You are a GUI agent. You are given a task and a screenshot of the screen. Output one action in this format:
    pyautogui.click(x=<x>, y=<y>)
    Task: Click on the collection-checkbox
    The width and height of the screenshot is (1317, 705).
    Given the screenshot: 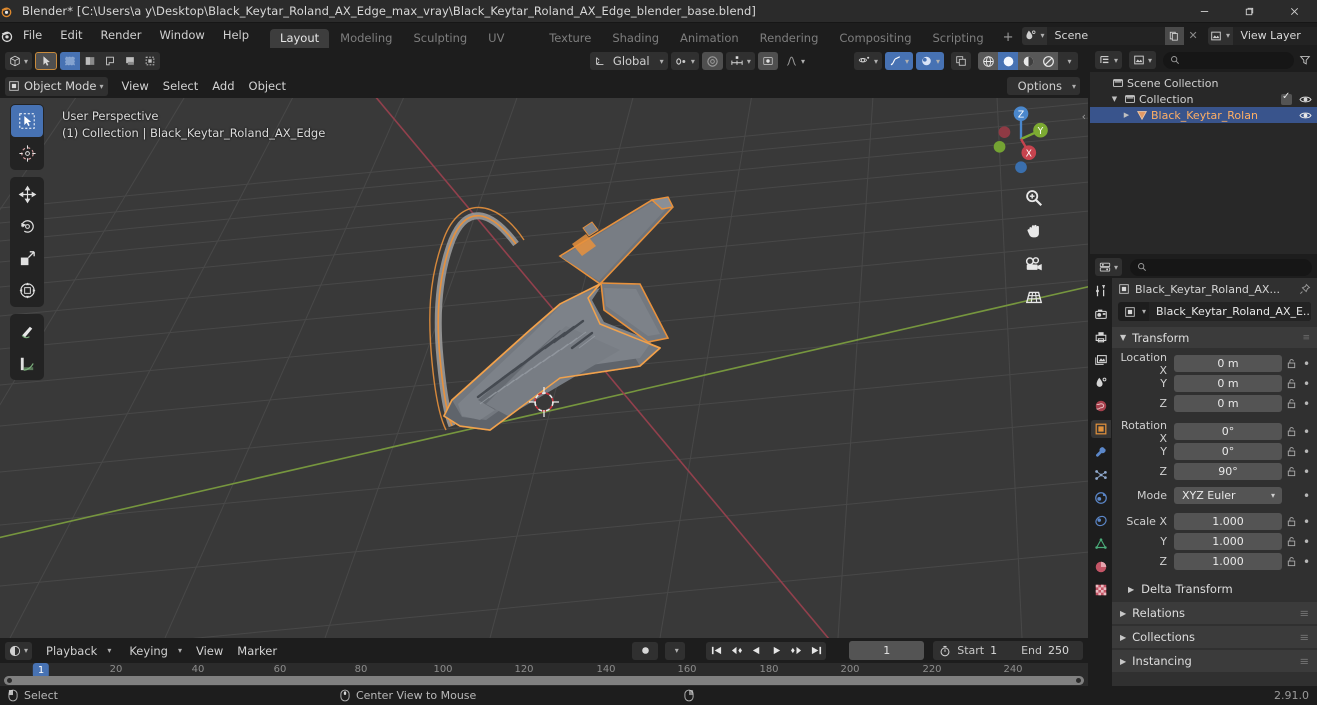 What is the action you would take?
    pyautogui.click(x=1286, y=98)
    